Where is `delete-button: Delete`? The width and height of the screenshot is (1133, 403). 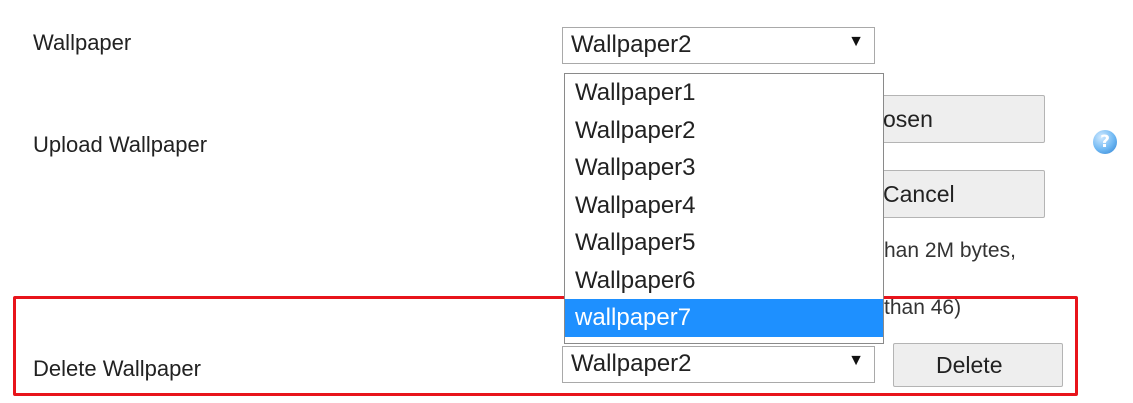 delete-button: Delete is located at coordinates (978, 365).